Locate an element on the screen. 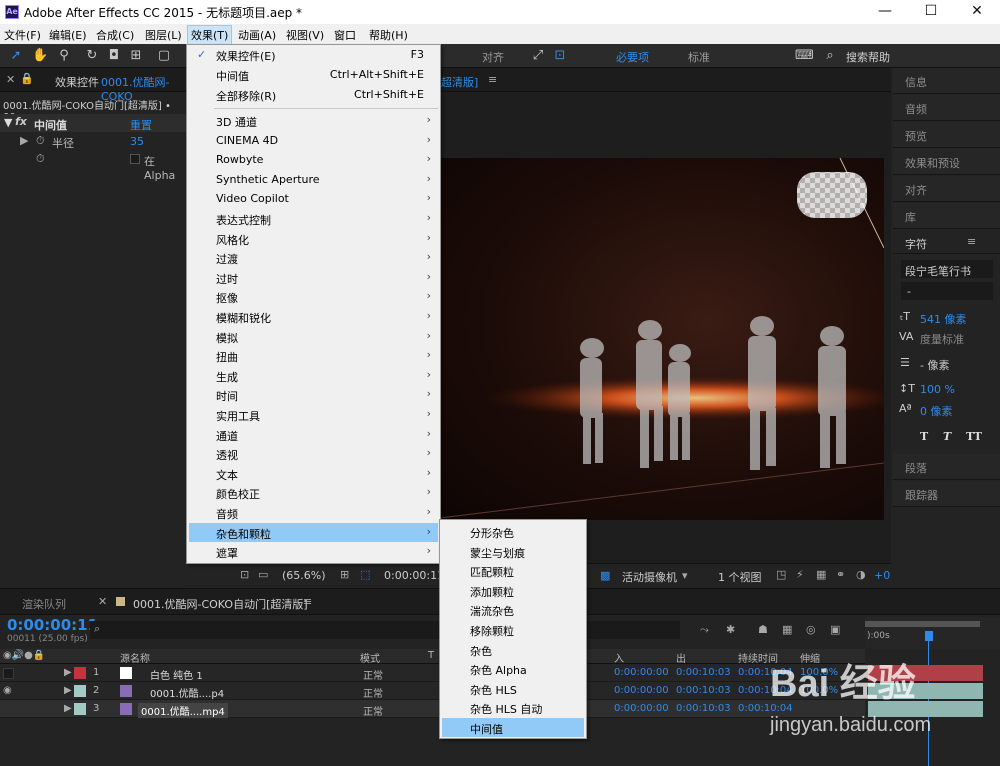  layer-name: 0001.优酷....mp4 is located at coordinates (183, 710).